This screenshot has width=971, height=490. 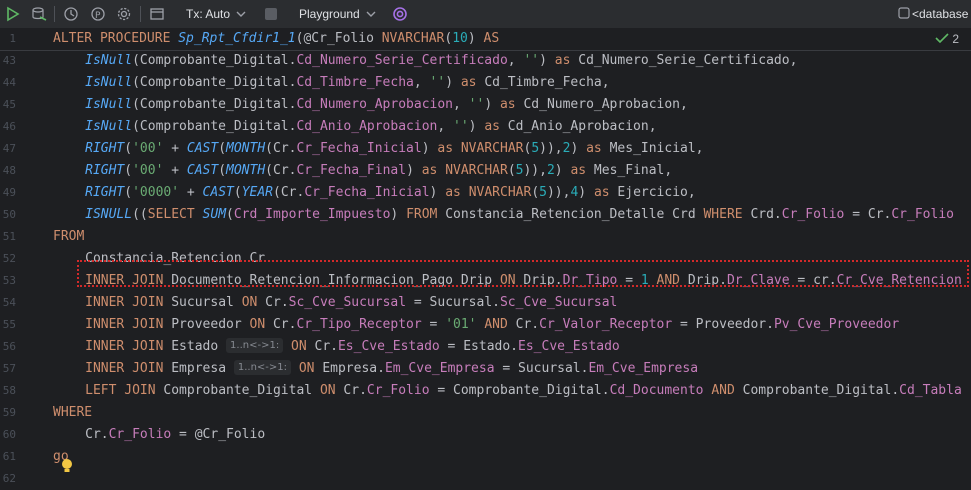 I want to click on explain-plan-icon, so click(x=39, y=14).